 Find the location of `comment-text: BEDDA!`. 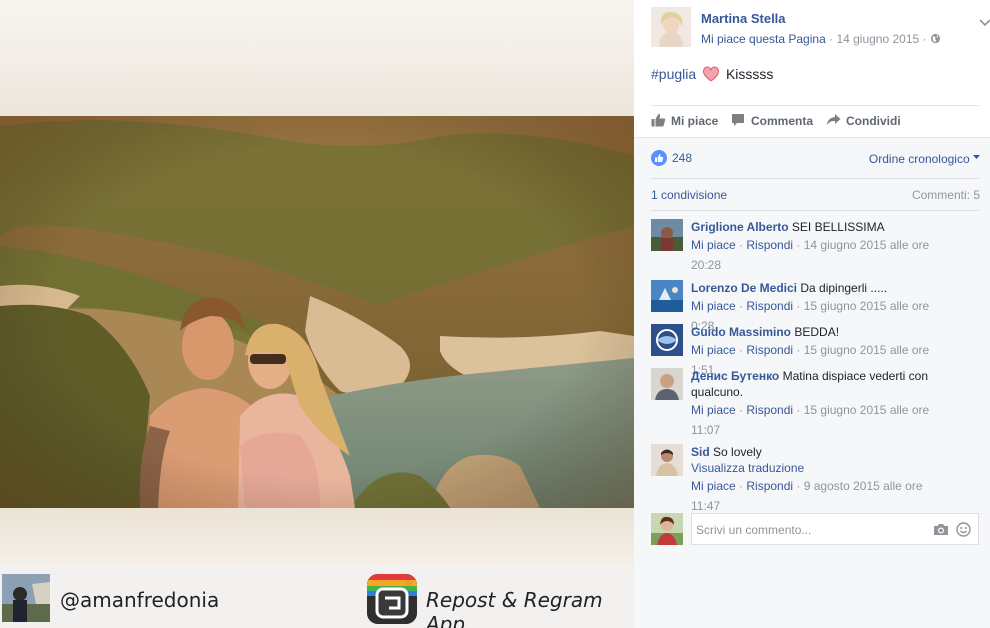

comment-text: BEDDA! is located at coordinates (817, 332).